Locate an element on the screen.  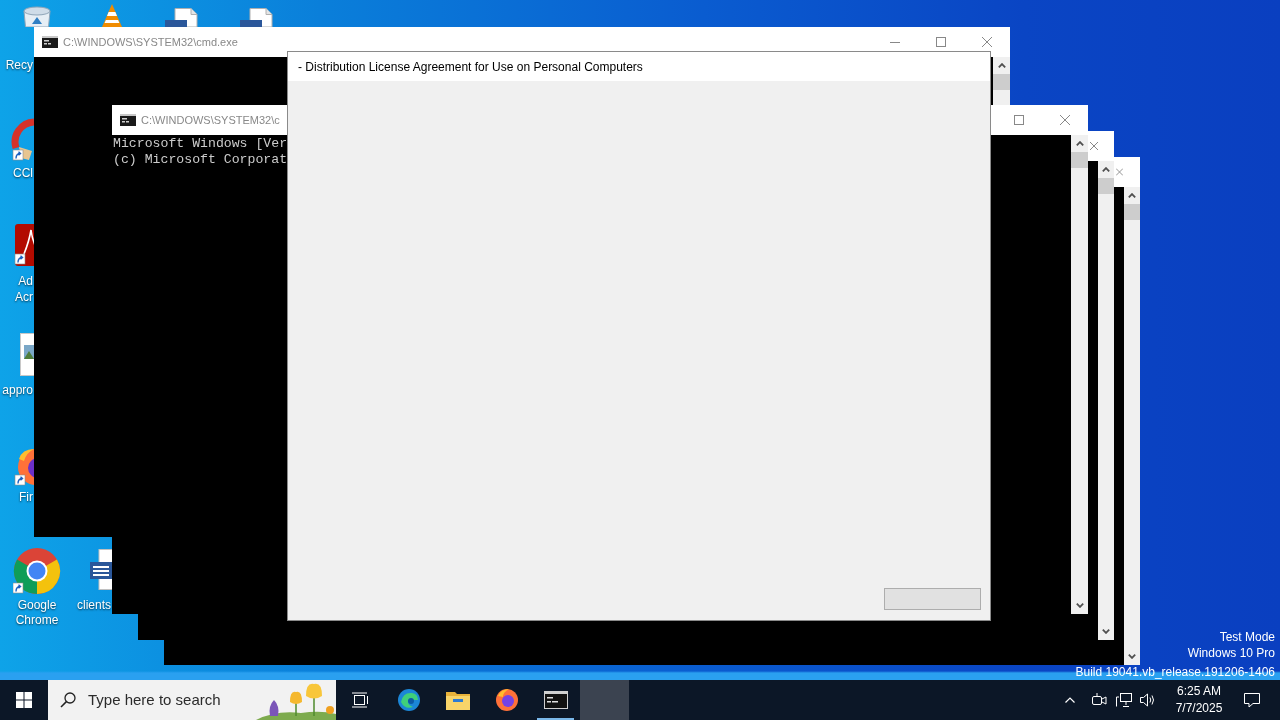
speech-bubble-icon is located at coordinates (1252, 700).